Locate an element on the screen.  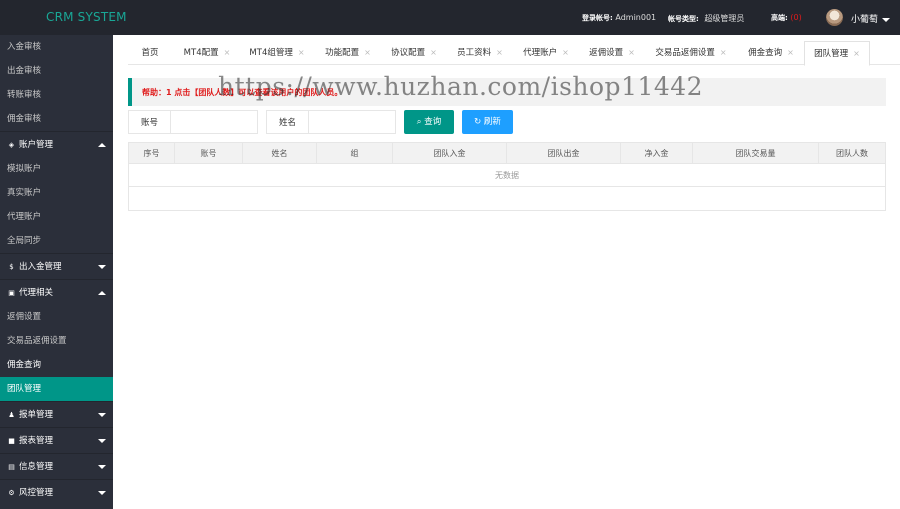
team-table: 序号 账号 姓名 组 团队入金 团队出金 净入金 团队交易量 团队人数 无数据 is located at coordinates (507, 176).